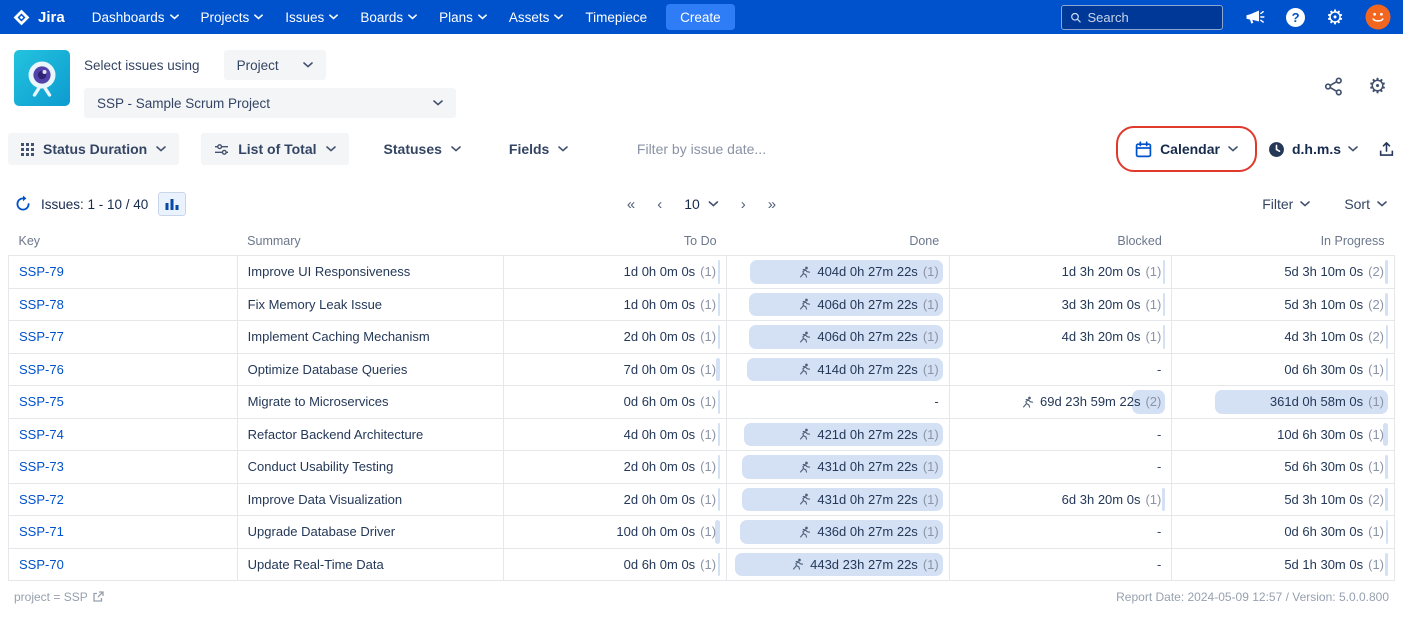  What do you see at coordinates (1286, 204) in the screenshot?
I see `filter-dropdown: Filter` at bounding box center [1286, 204].